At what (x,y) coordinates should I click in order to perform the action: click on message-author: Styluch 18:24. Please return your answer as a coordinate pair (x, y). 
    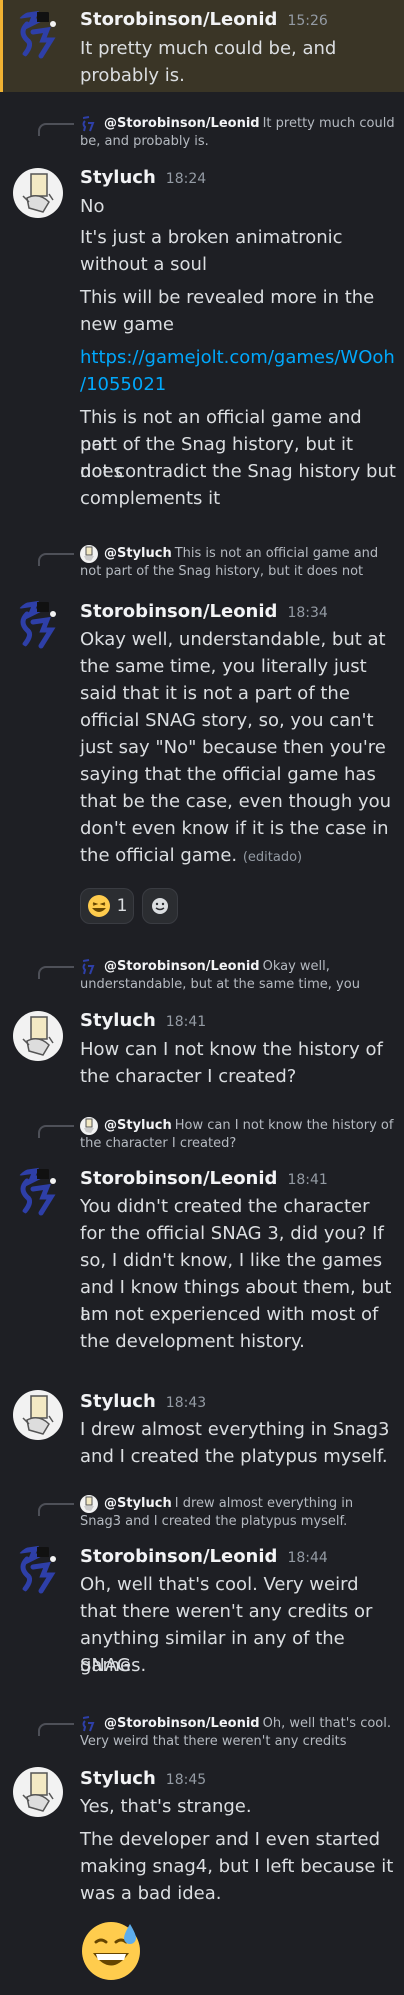
    Looking at the image, I should click on (143, 177).